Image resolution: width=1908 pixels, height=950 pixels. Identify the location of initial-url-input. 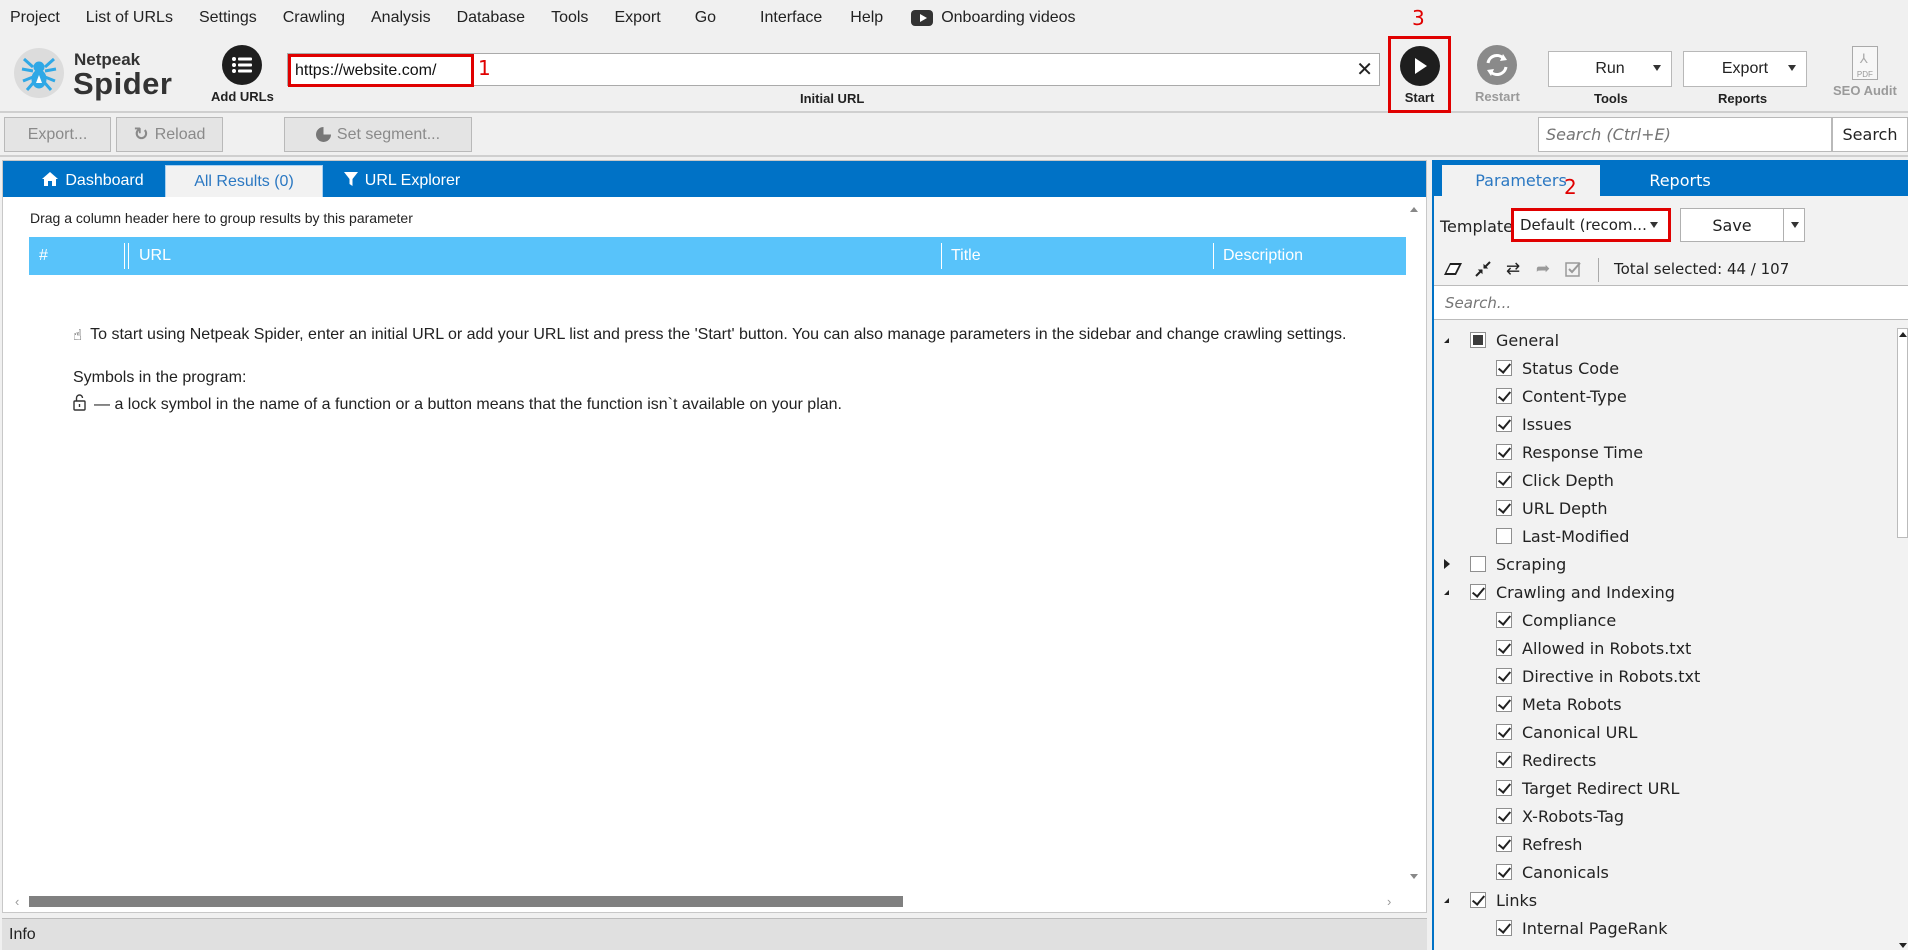
(381, 70).